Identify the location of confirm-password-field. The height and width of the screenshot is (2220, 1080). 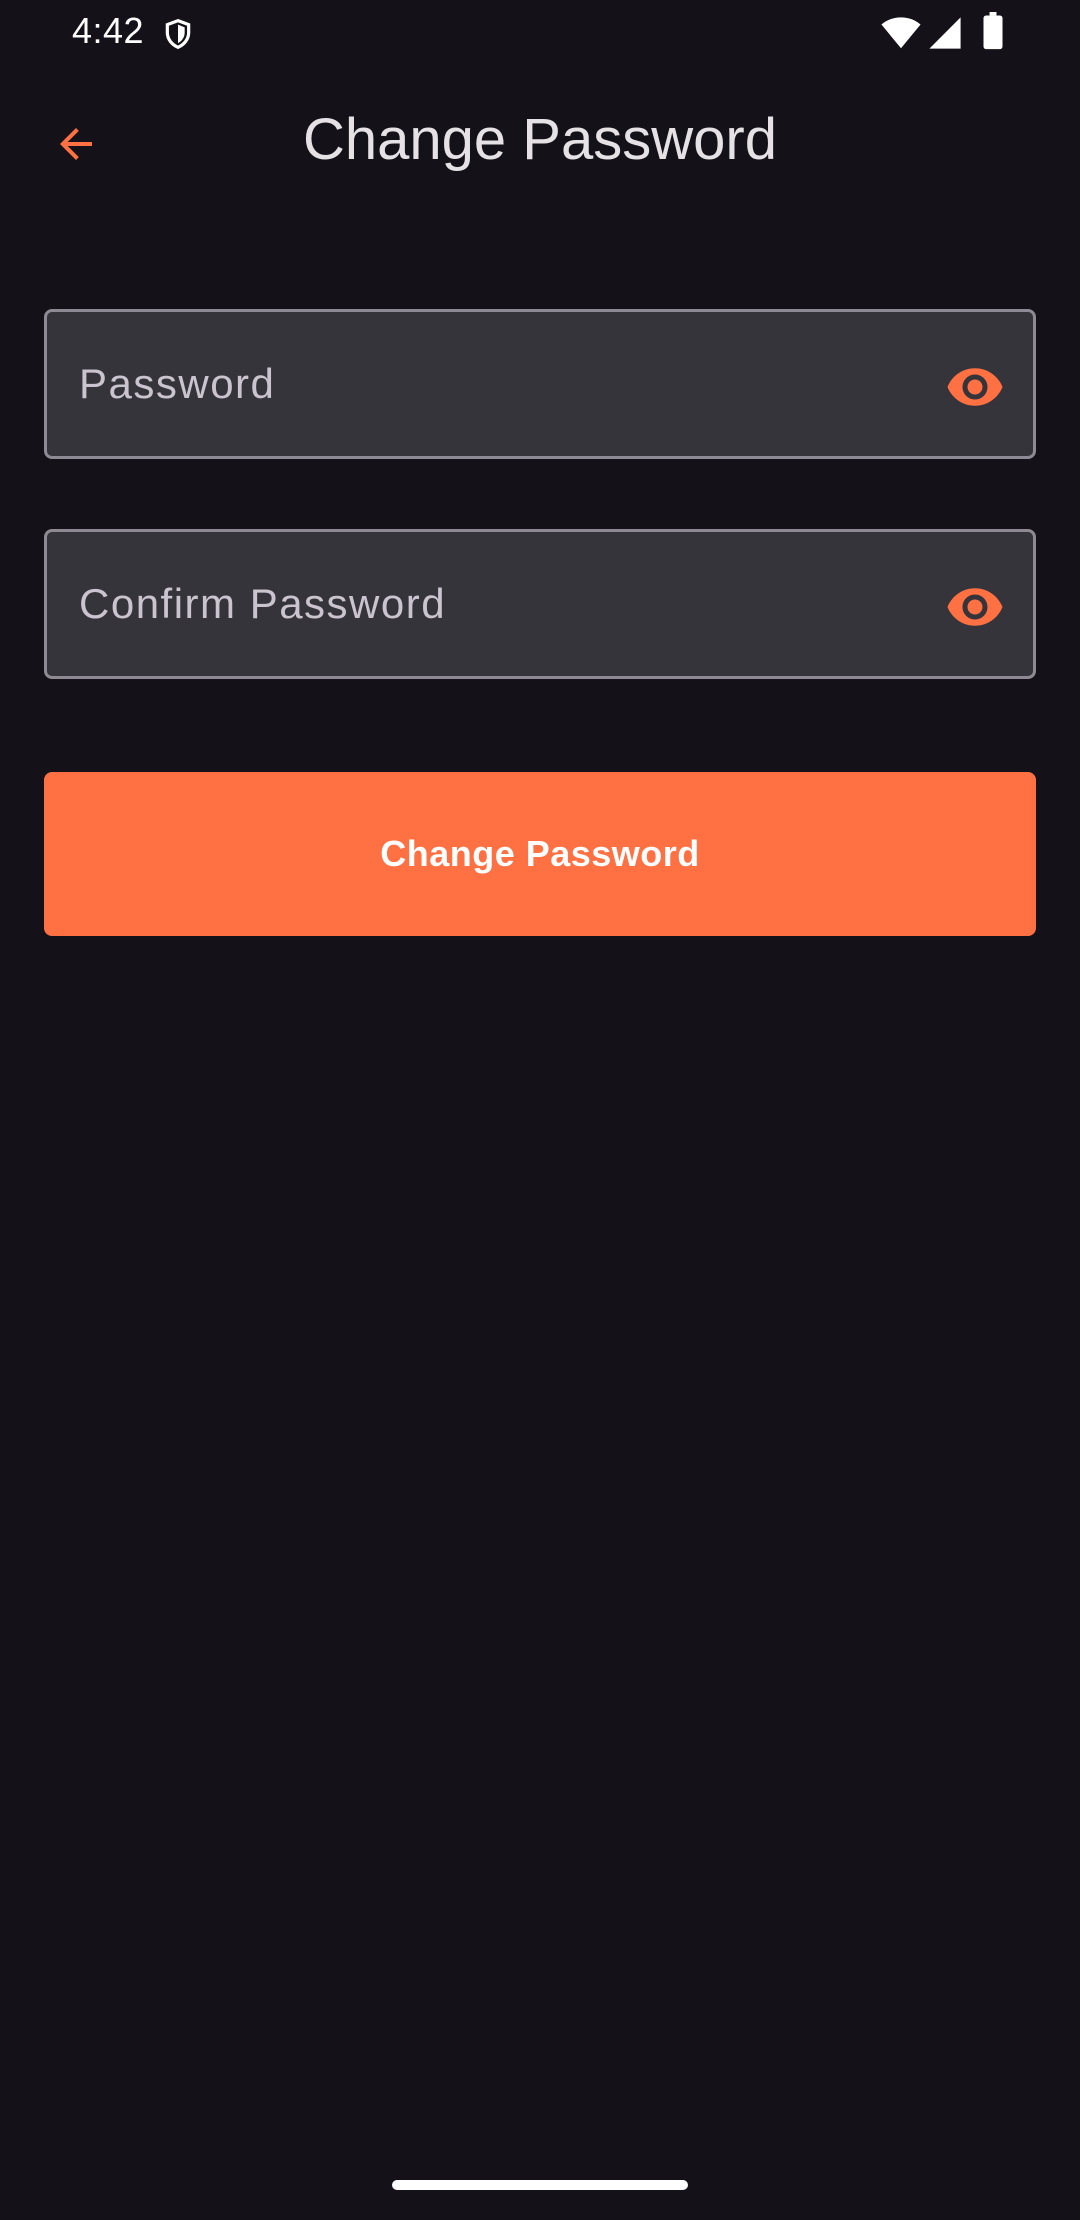
(540, 604).